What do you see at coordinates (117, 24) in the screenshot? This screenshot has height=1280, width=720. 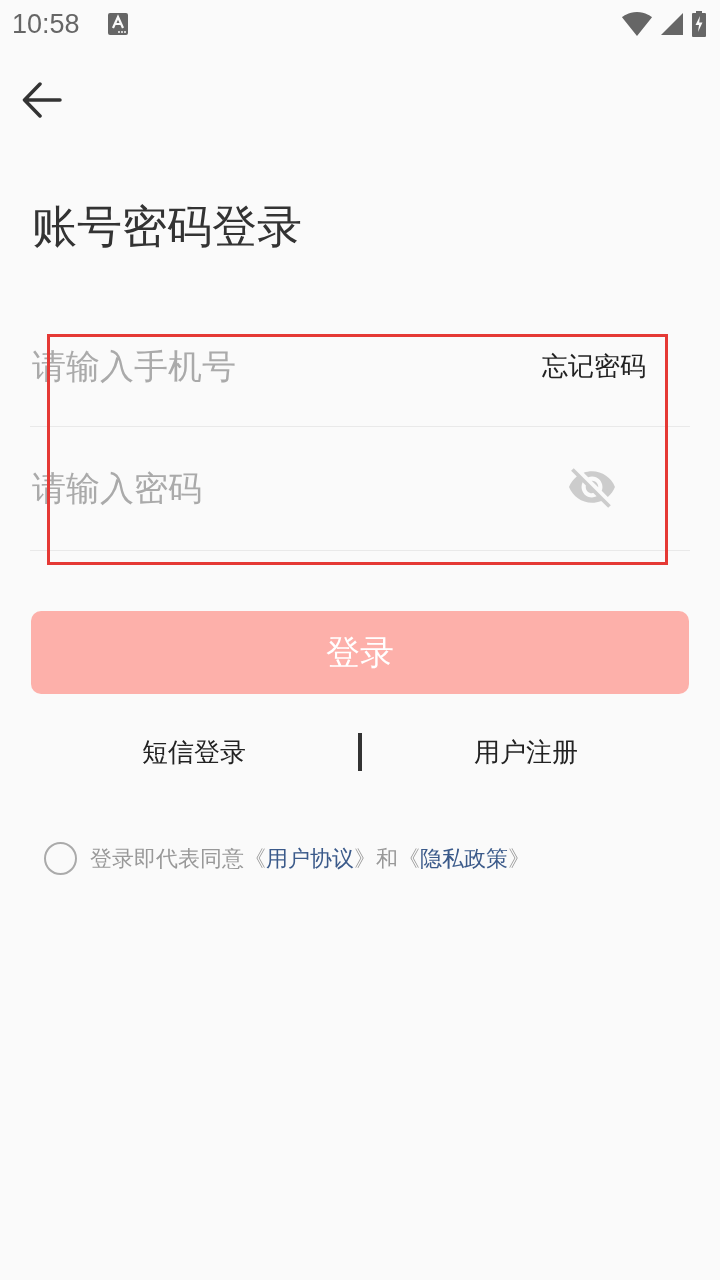 I see `notification-icon` at bounding box center [117, 24].